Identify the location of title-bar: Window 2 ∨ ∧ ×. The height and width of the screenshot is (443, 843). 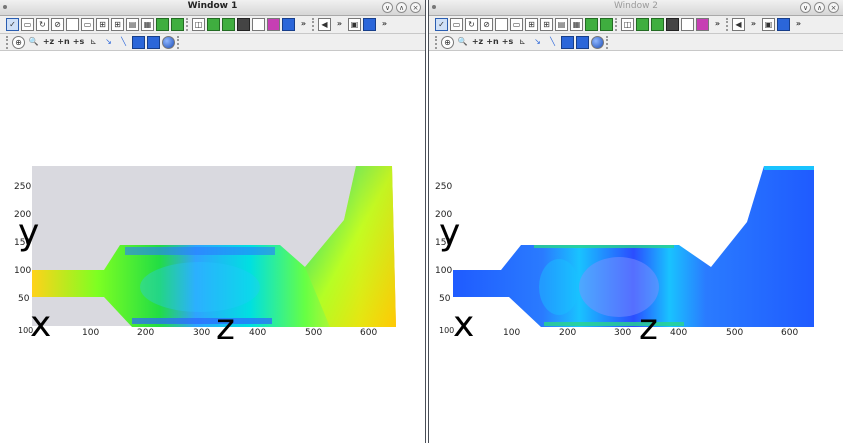
(636, 8).